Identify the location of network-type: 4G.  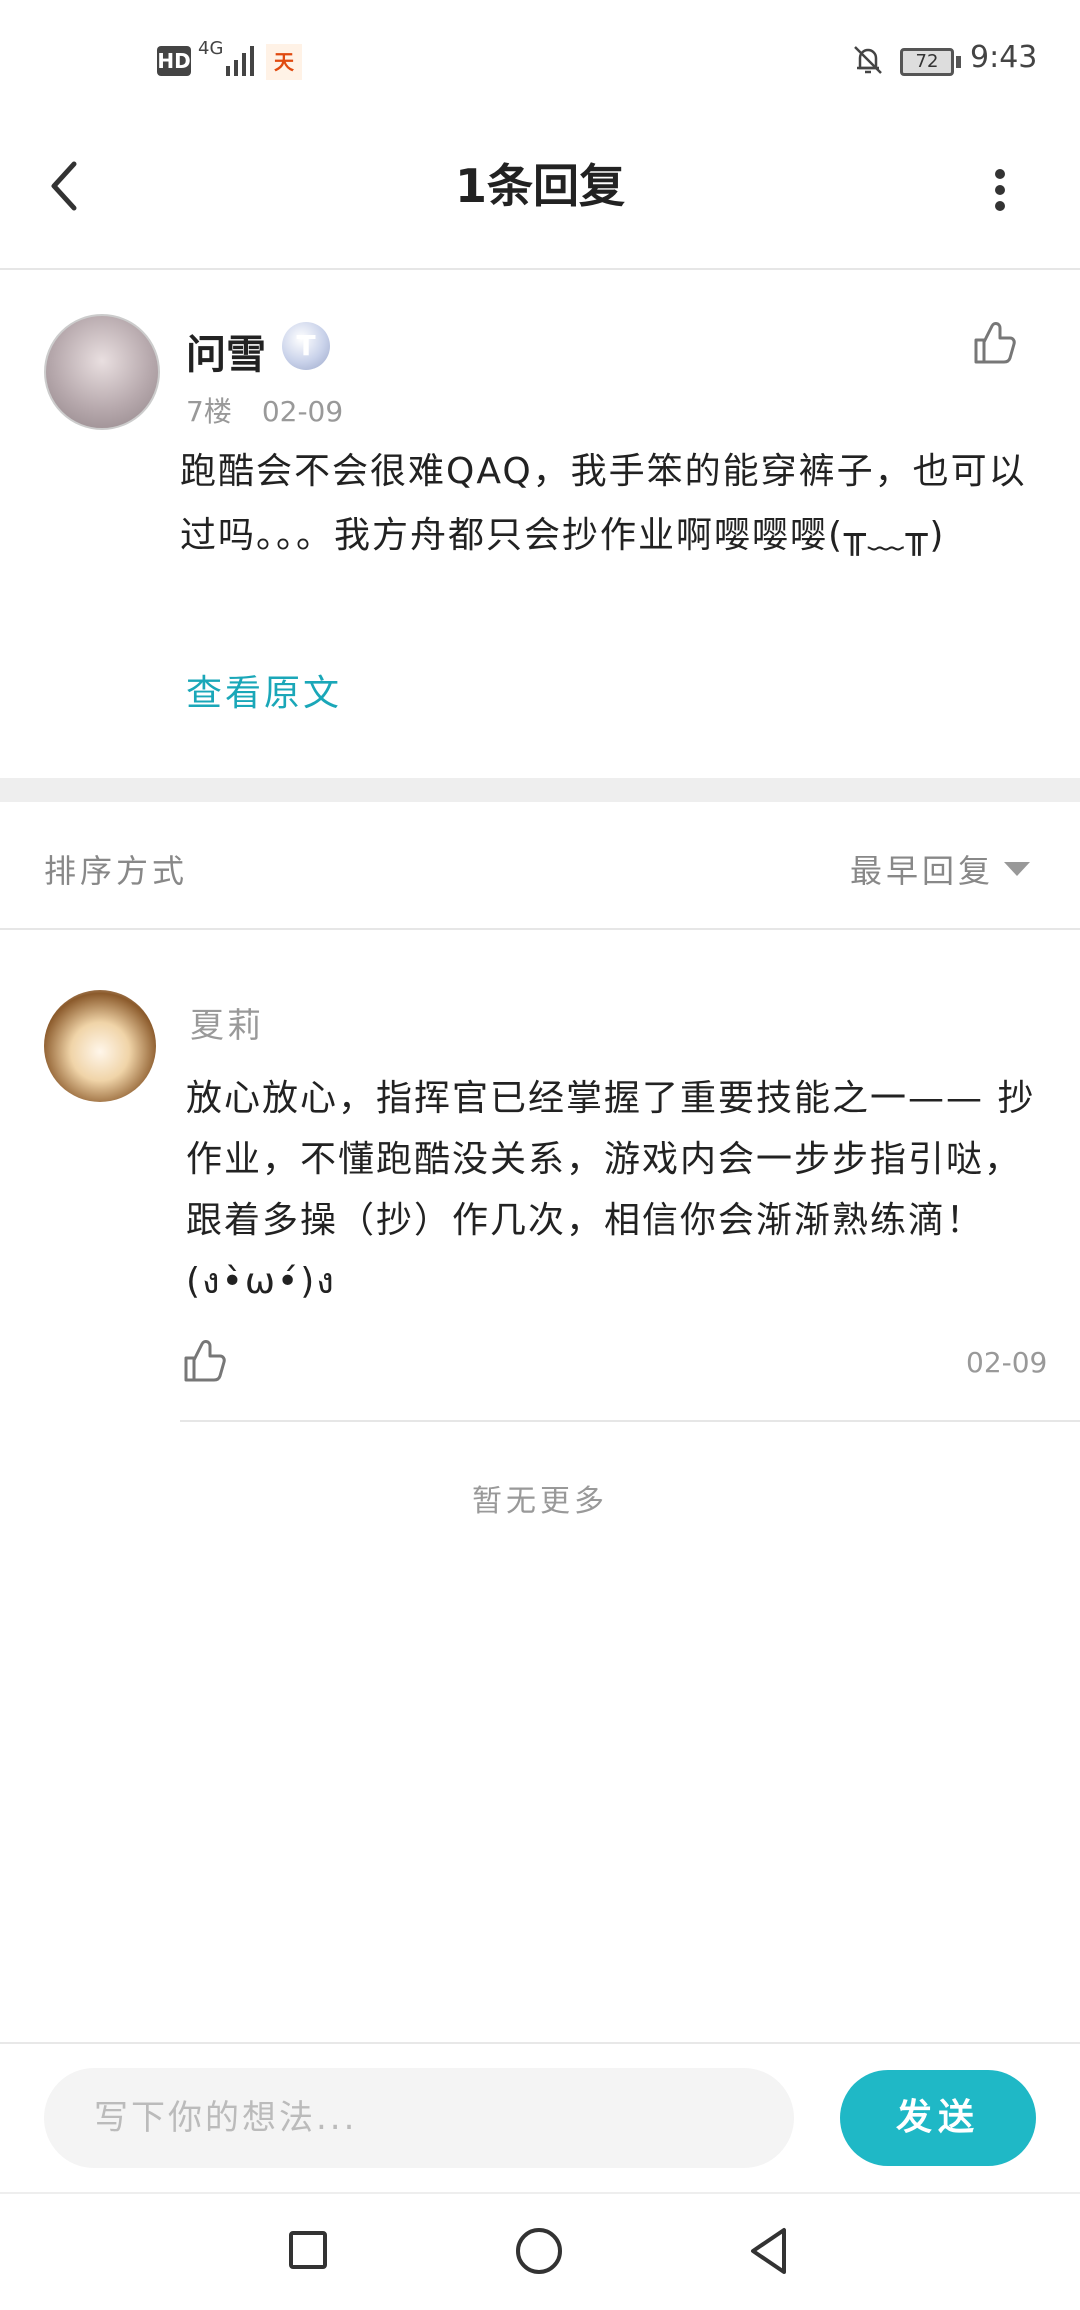
(211, 48).